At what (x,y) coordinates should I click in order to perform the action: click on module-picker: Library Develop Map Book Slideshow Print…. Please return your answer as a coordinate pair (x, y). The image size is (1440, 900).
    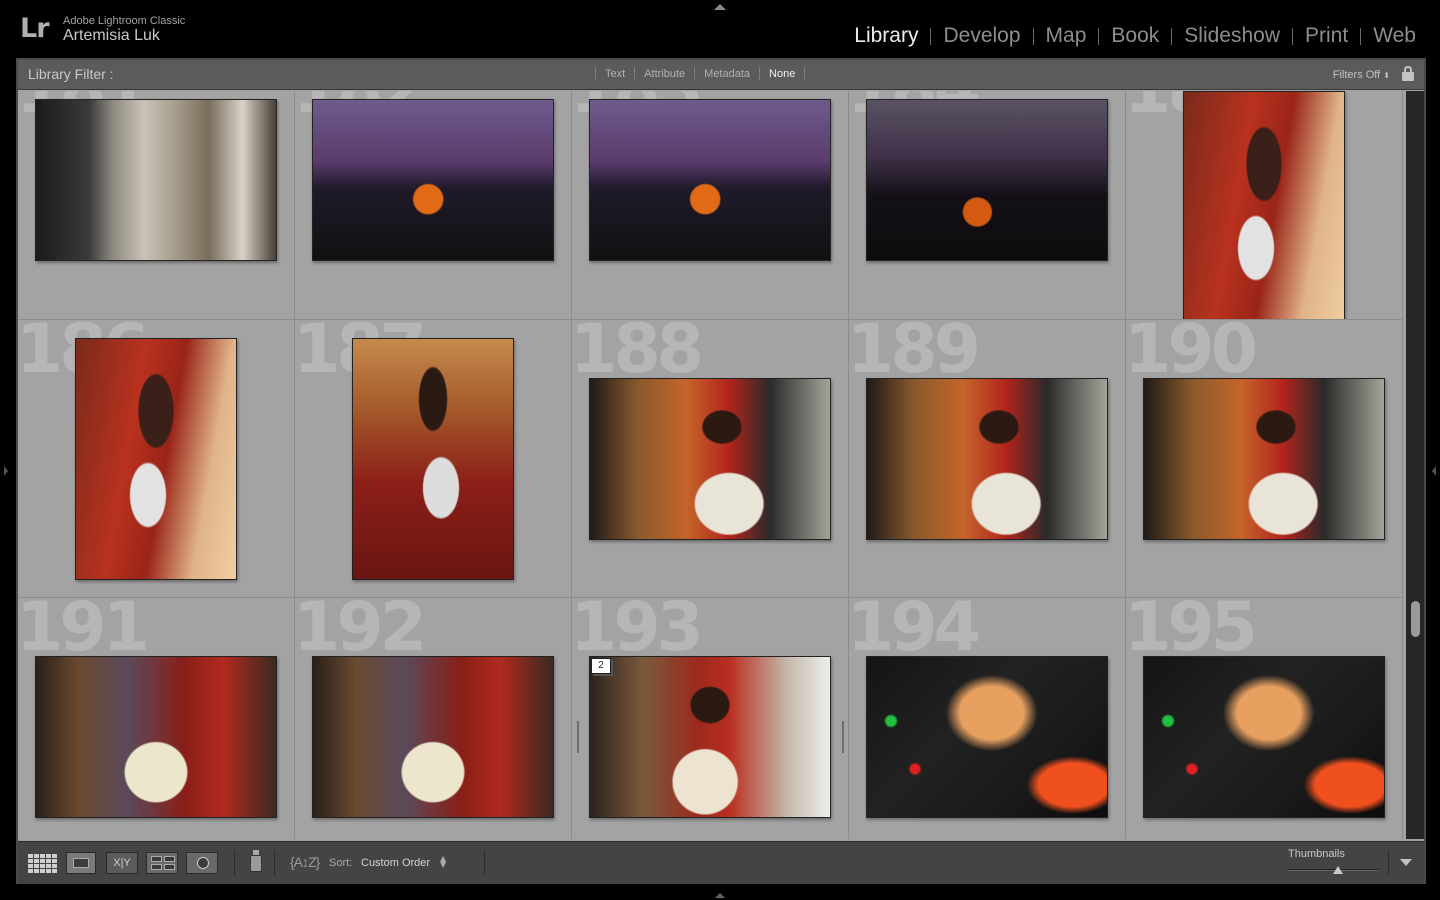
    Looking at the image, I should click on (1135, 36).